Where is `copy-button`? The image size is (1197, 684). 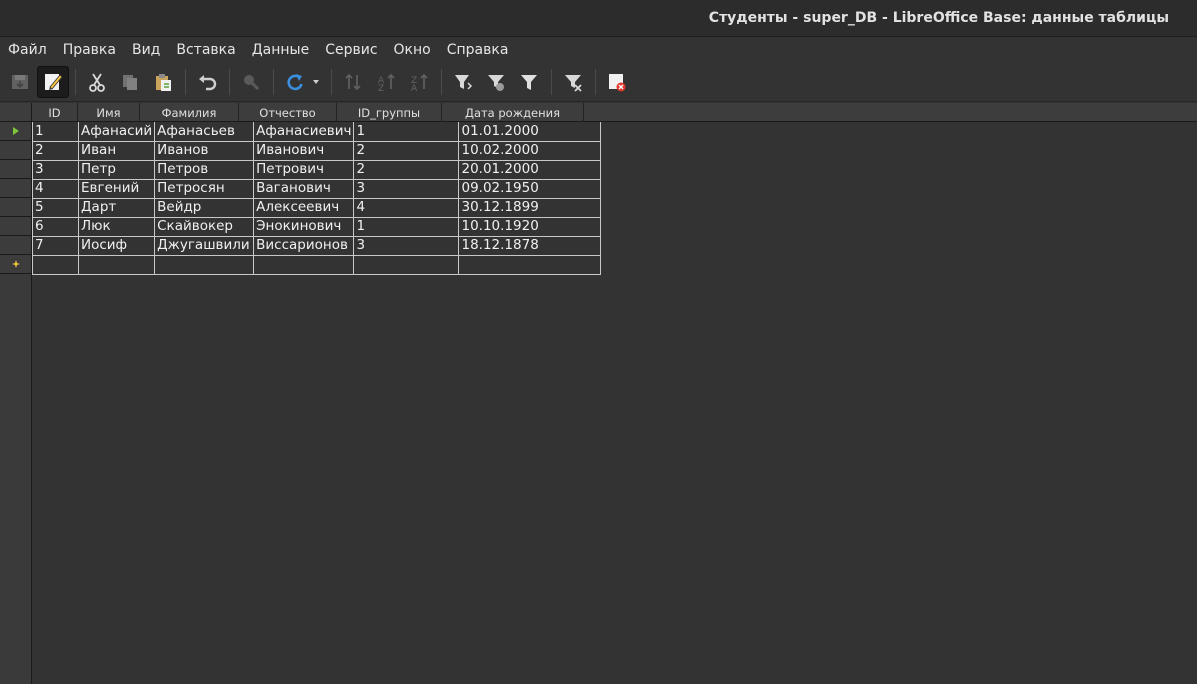
copy-button is located at coordinates (130, 82).